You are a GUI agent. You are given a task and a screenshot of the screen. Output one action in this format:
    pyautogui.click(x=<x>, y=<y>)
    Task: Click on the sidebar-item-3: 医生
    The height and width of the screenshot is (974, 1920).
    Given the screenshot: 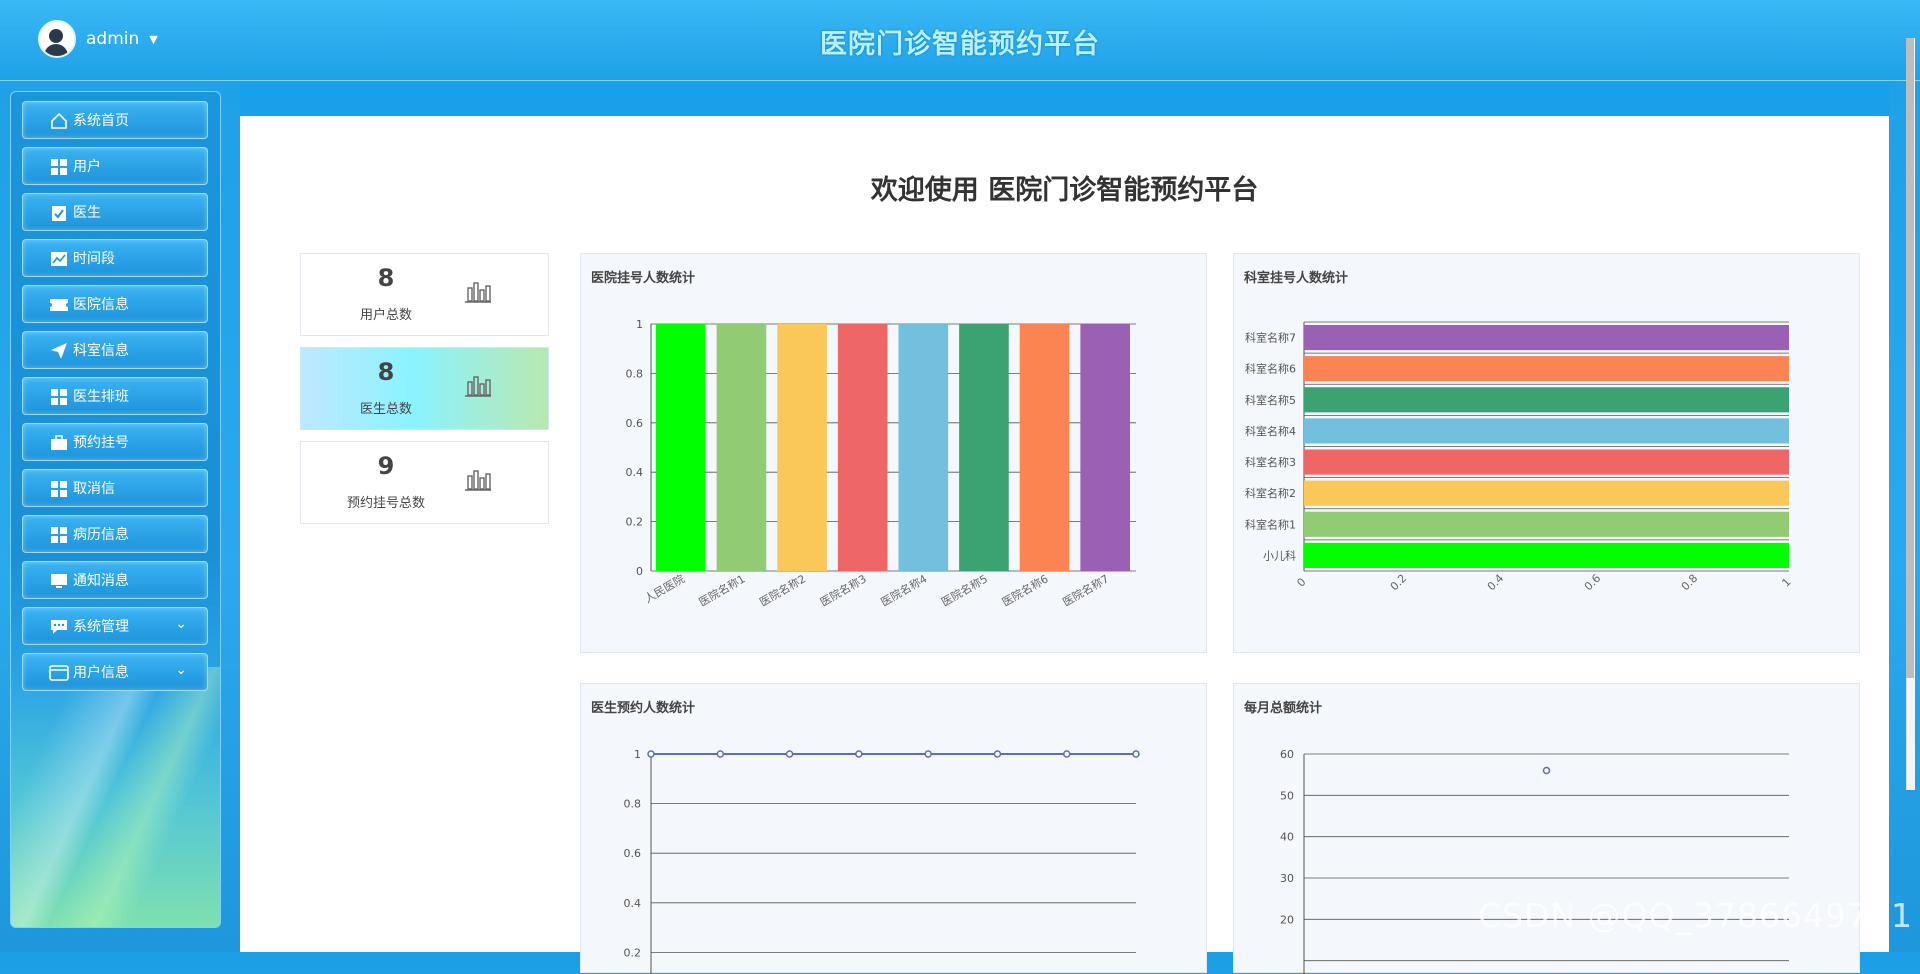 What is the action you would take?
    pyautogui.click(x=115, y=212)
    